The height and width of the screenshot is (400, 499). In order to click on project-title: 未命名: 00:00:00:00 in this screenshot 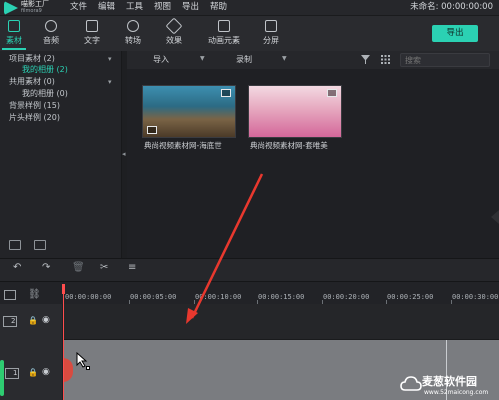, I will do `click(451, 7)`.